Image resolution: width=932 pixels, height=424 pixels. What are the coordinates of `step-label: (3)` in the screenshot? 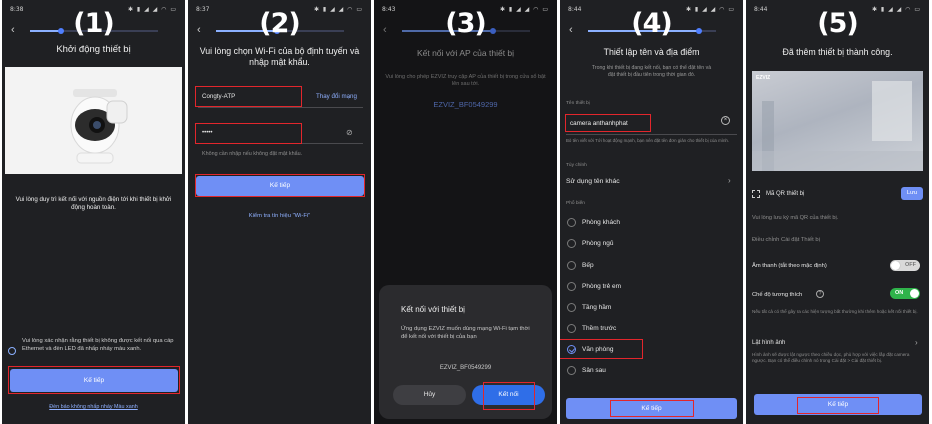 It's located at (465, 23).